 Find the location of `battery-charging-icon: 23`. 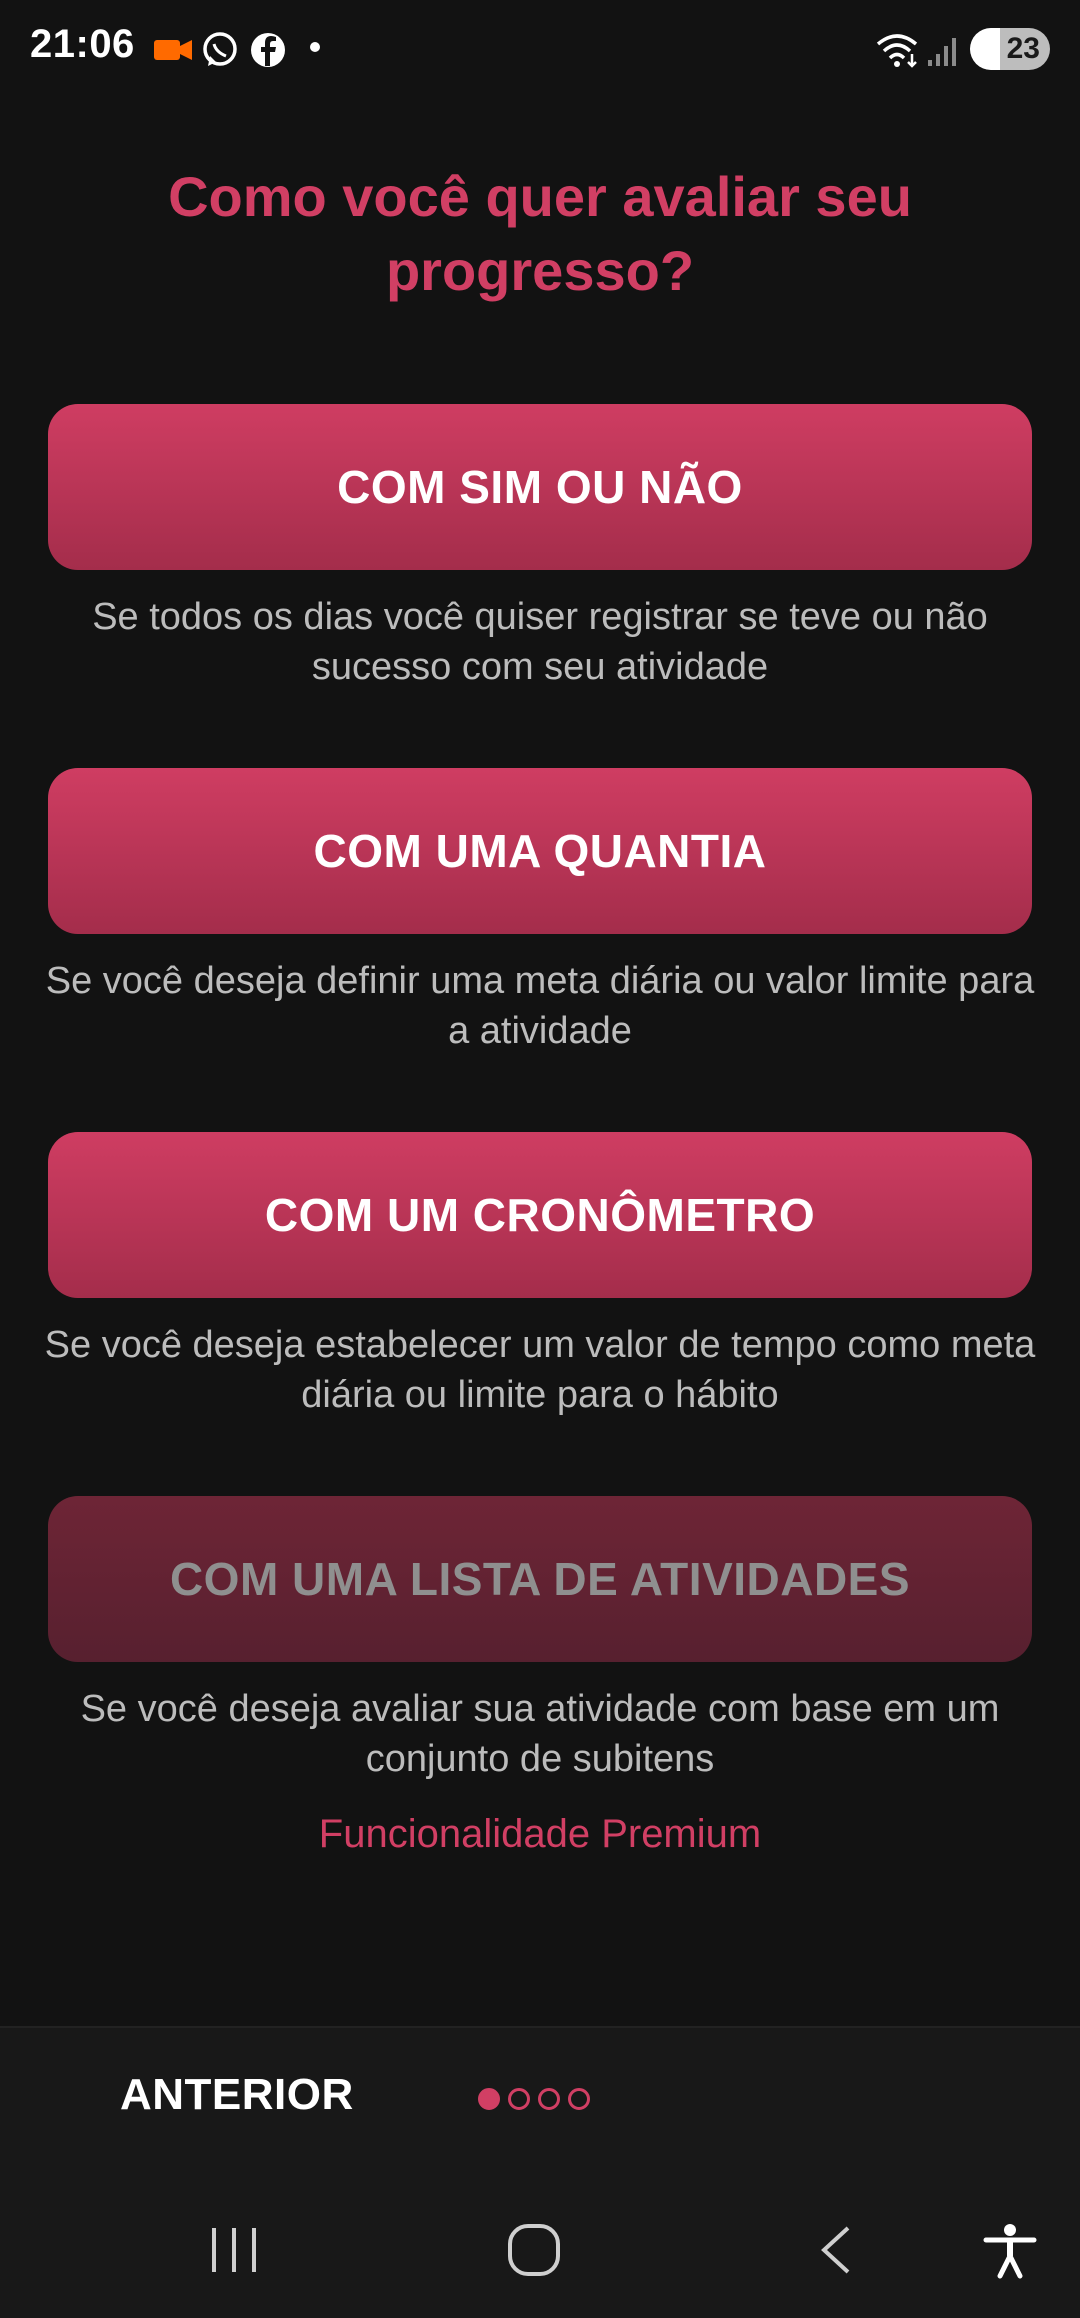

battery-charging-icon: 23 is located at coordinates (1010, 49).